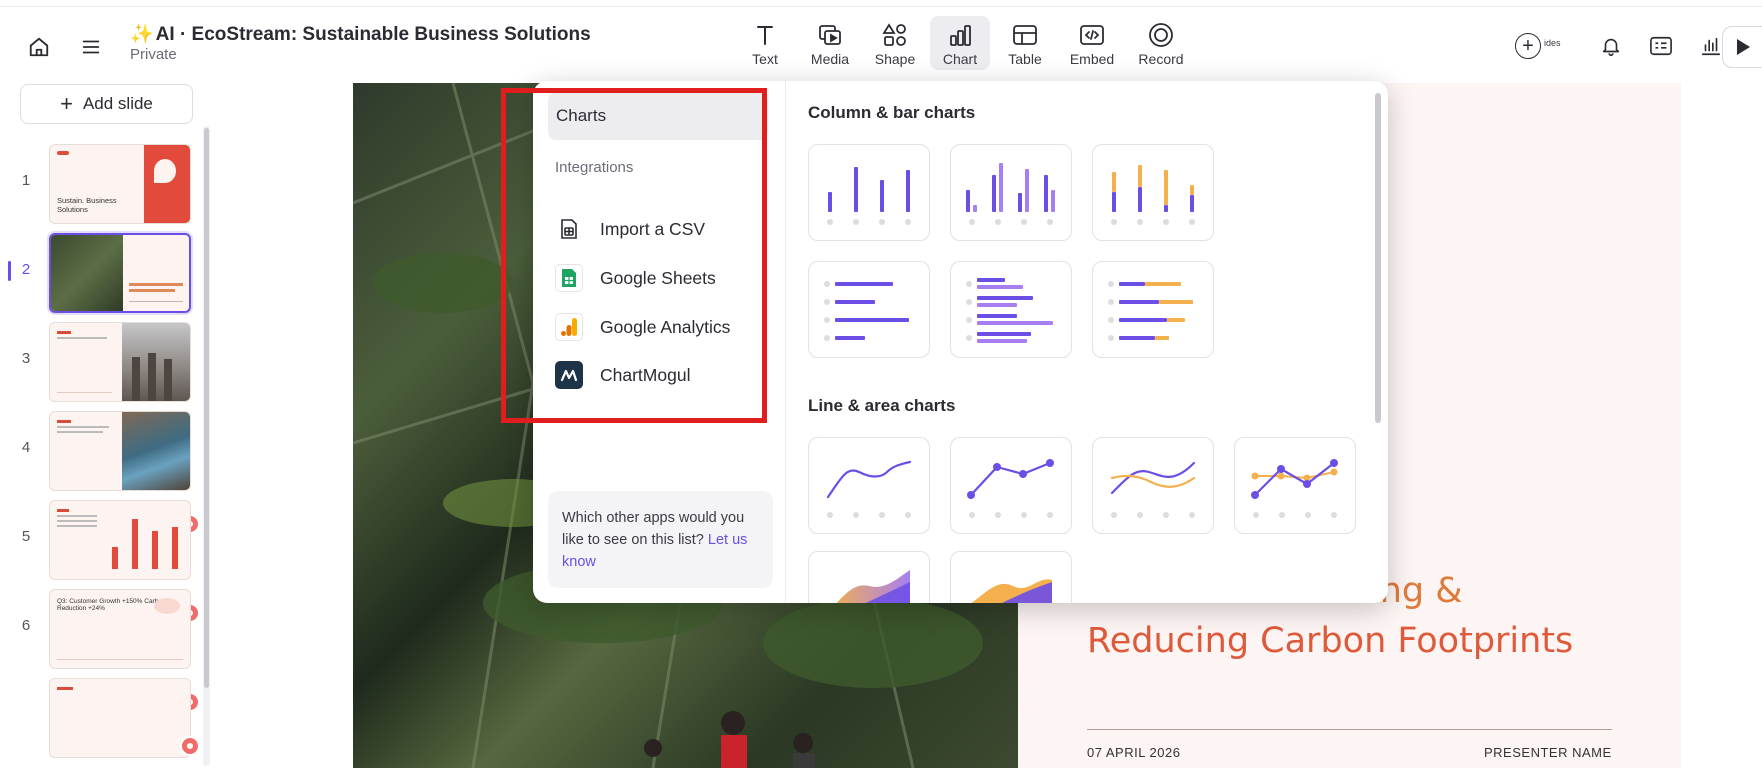  I want to click on multi-line-markers-chart-icon, so click(1294, 488).